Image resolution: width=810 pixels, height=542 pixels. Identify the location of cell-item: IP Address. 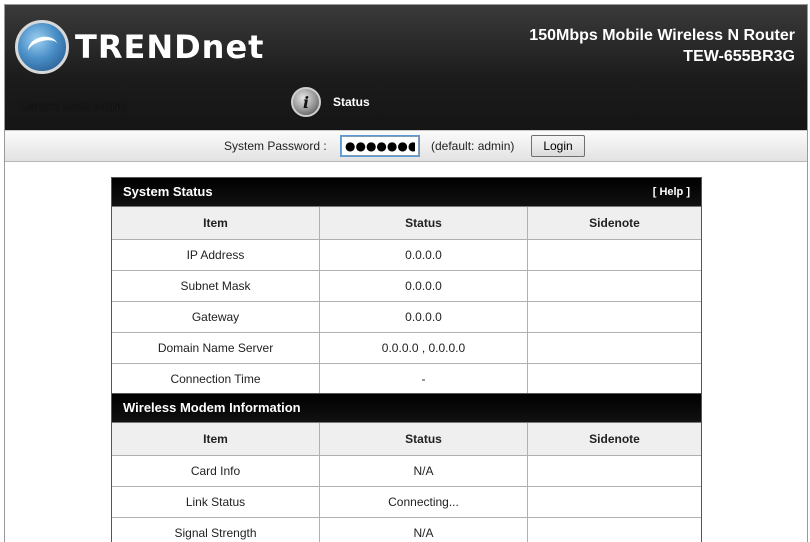
(216, 255).